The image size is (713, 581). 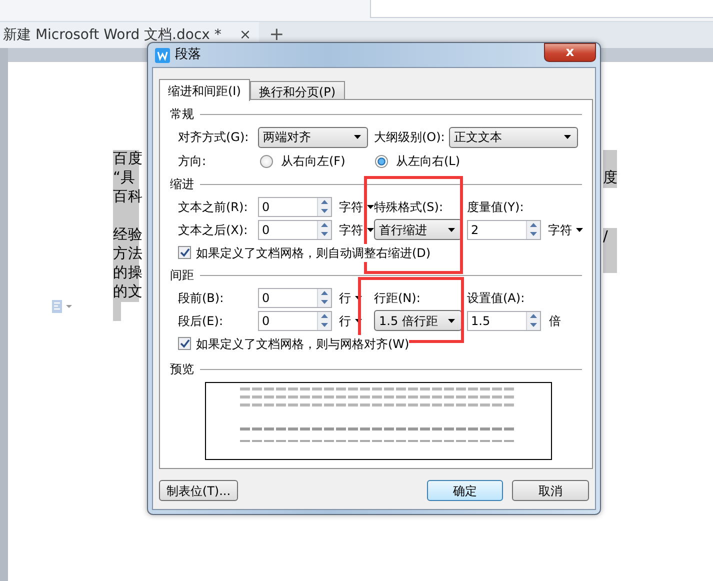 I want to click on section-title: 间距, so click(x=182, y=275).